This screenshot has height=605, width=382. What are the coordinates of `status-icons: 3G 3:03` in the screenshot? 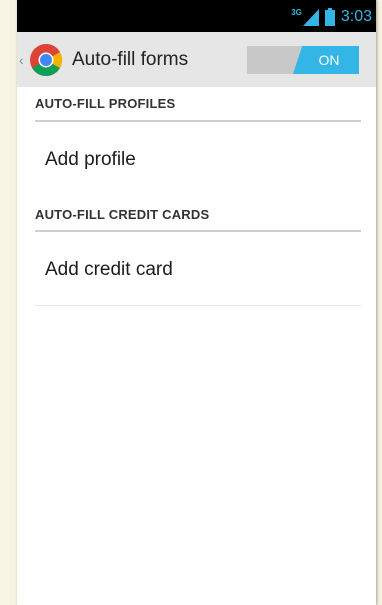 It's located at (331, 17).